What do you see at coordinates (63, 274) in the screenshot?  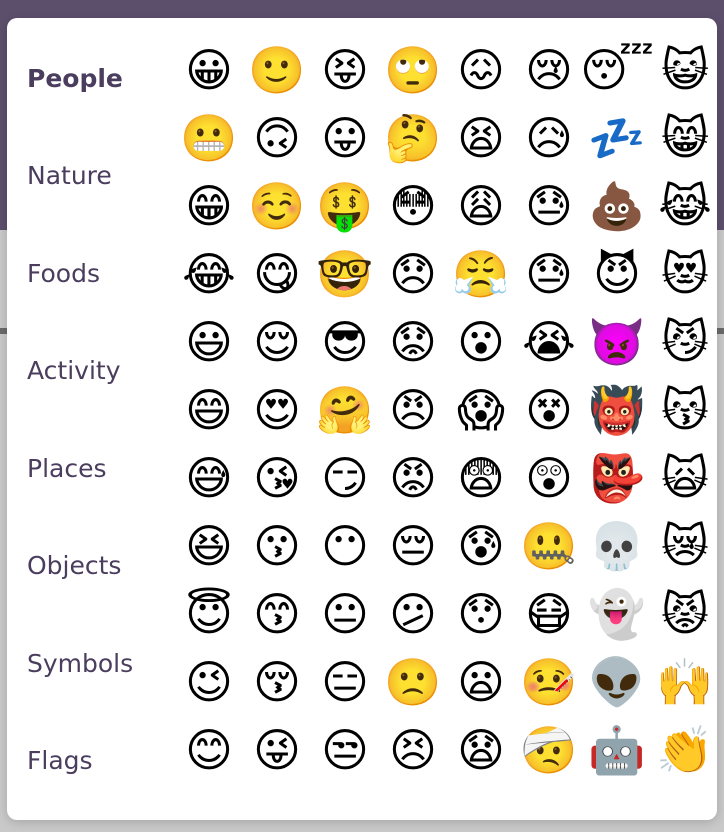 I see `category-foods: Foods` at bounding box center [63, 274].